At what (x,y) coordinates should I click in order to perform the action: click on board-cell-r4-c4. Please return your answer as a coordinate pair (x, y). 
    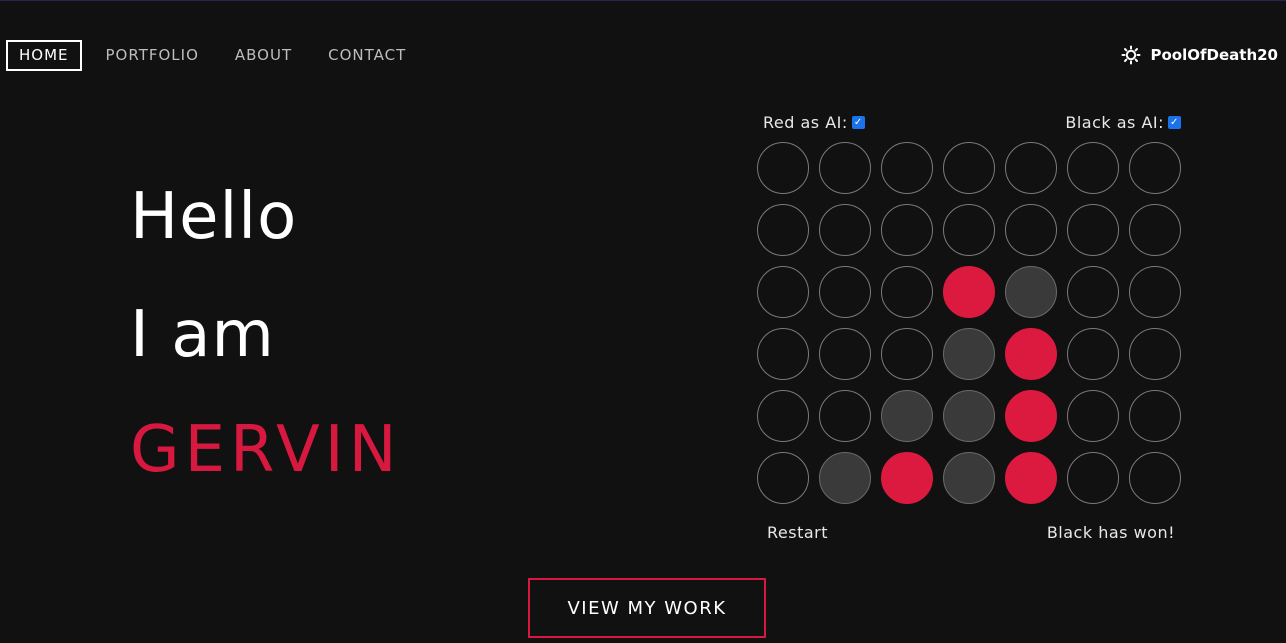
    Looking at the image, I should click on (969, 354).